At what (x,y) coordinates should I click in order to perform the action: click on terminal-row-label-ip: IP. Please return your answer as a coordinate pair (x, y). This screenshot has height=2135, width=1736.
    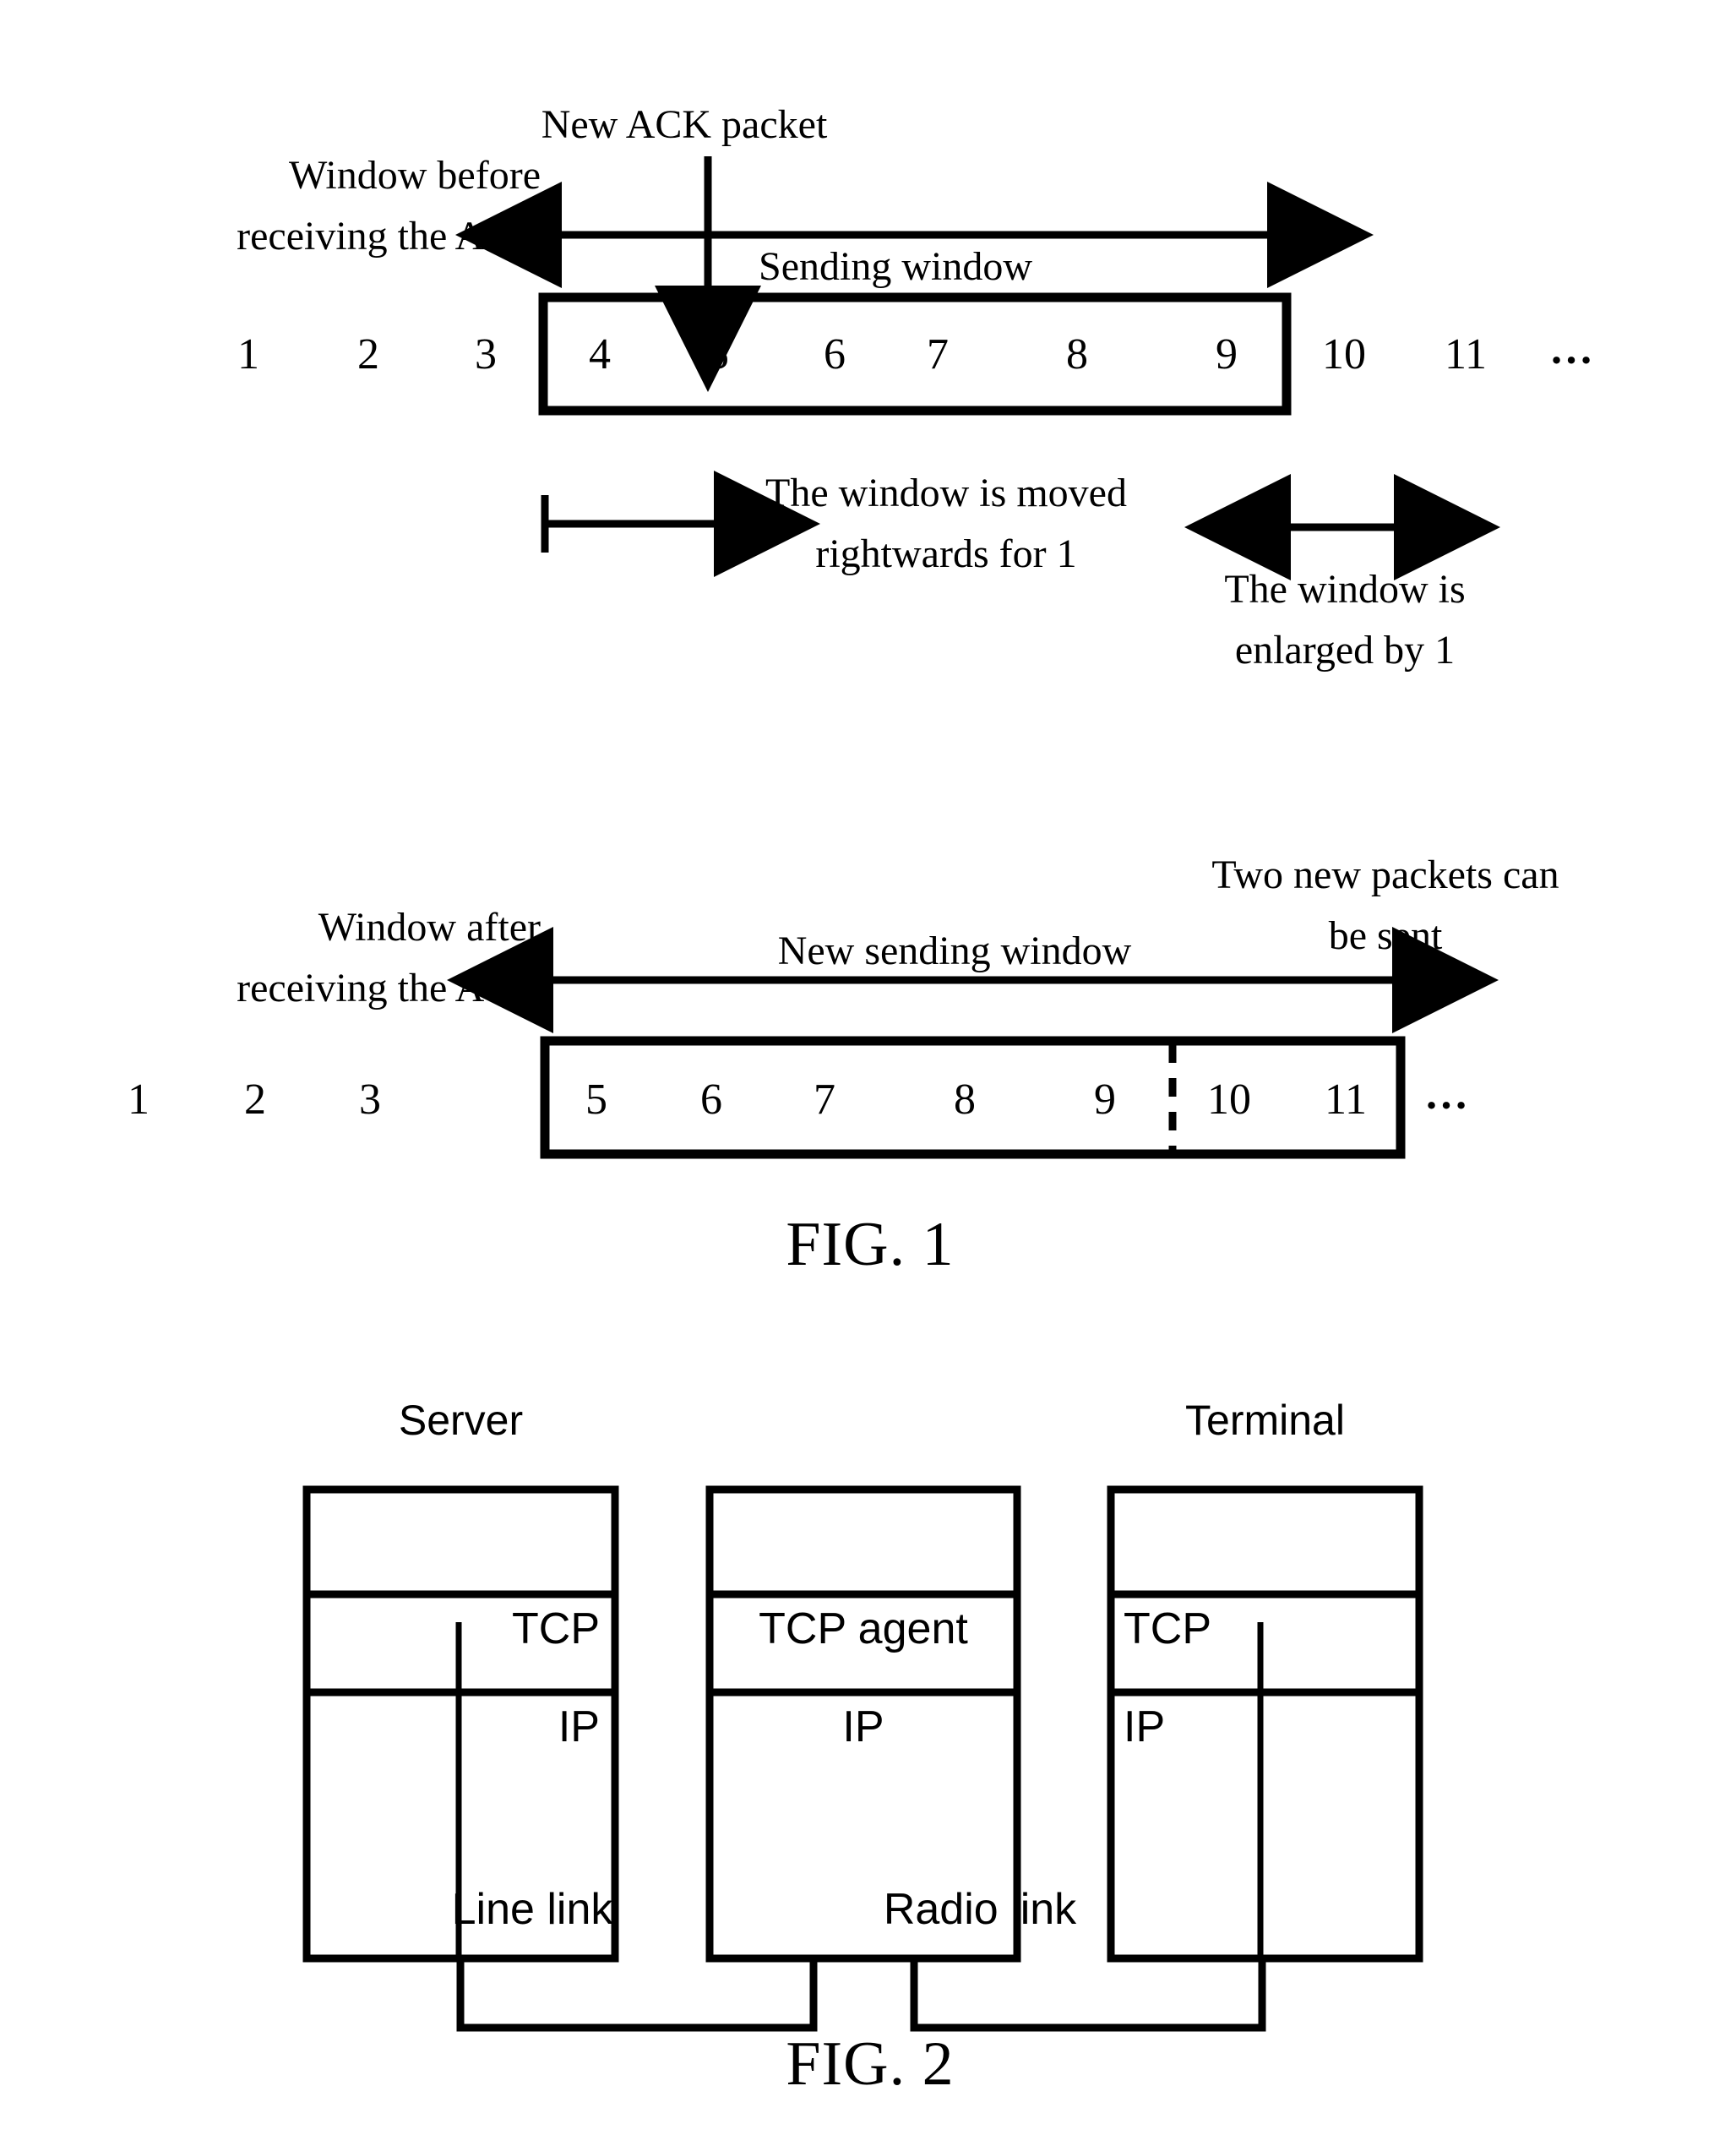
    Looking at the image, I should click on (1145, 1726).